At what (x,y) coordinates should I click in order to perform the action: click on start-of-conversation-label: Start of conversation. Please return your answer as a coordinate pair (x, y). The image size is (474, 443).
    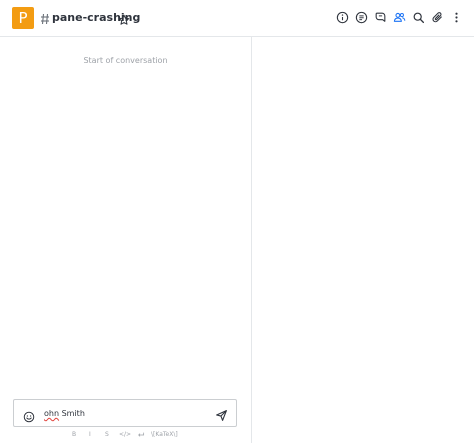
    Looking at the image, I should click on (125, 60).